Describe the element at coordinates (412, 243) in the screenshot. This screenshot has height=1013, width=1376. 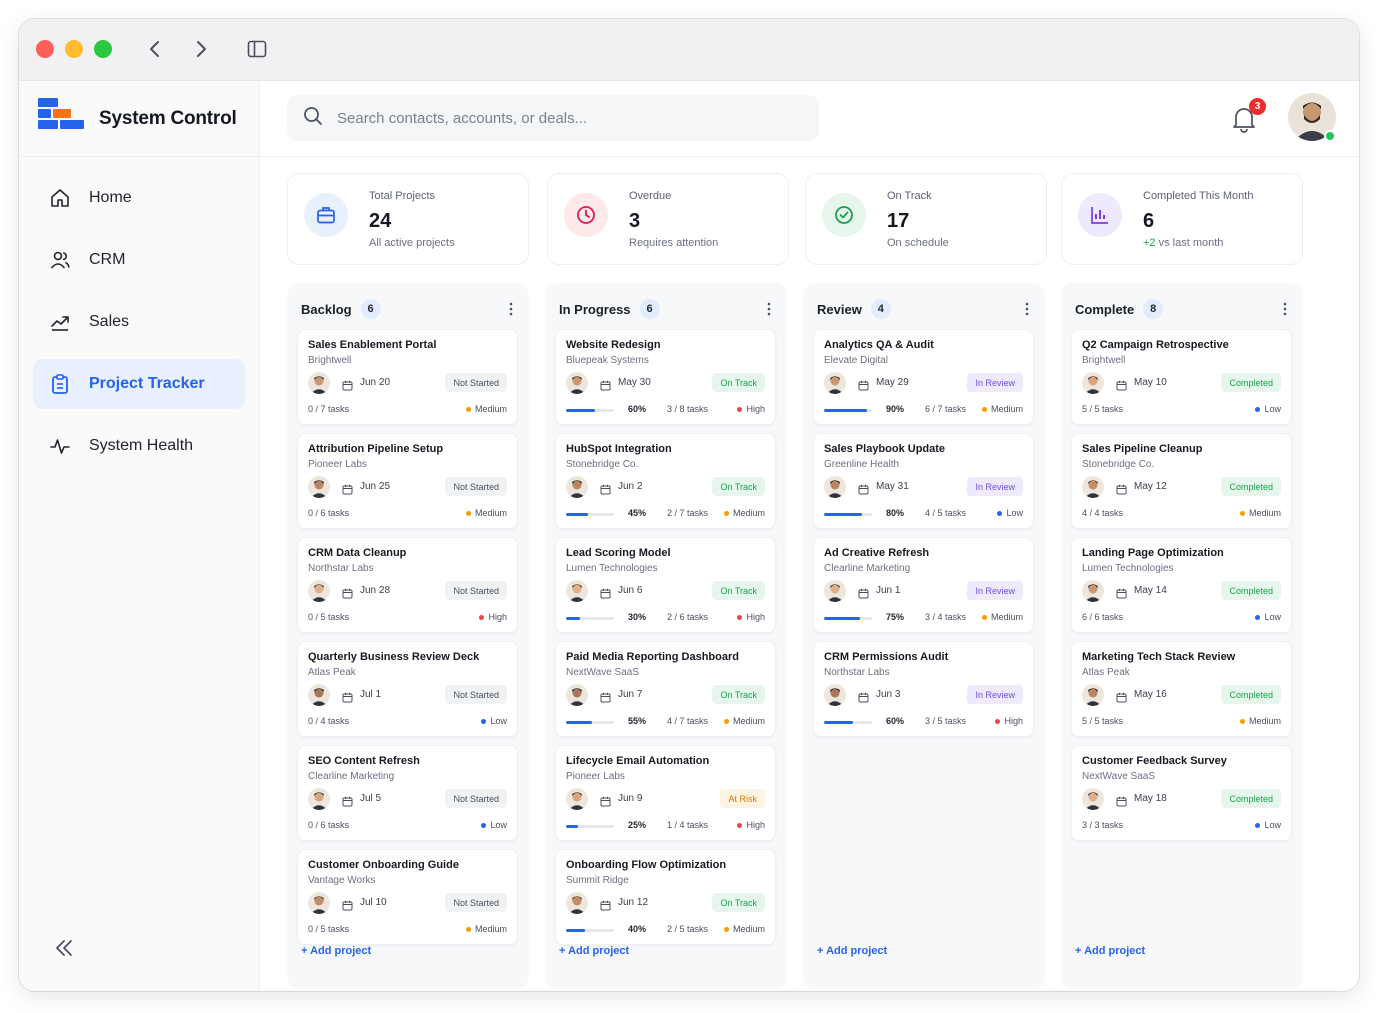
I see `stat-subtext-label: All active projects` at that location.